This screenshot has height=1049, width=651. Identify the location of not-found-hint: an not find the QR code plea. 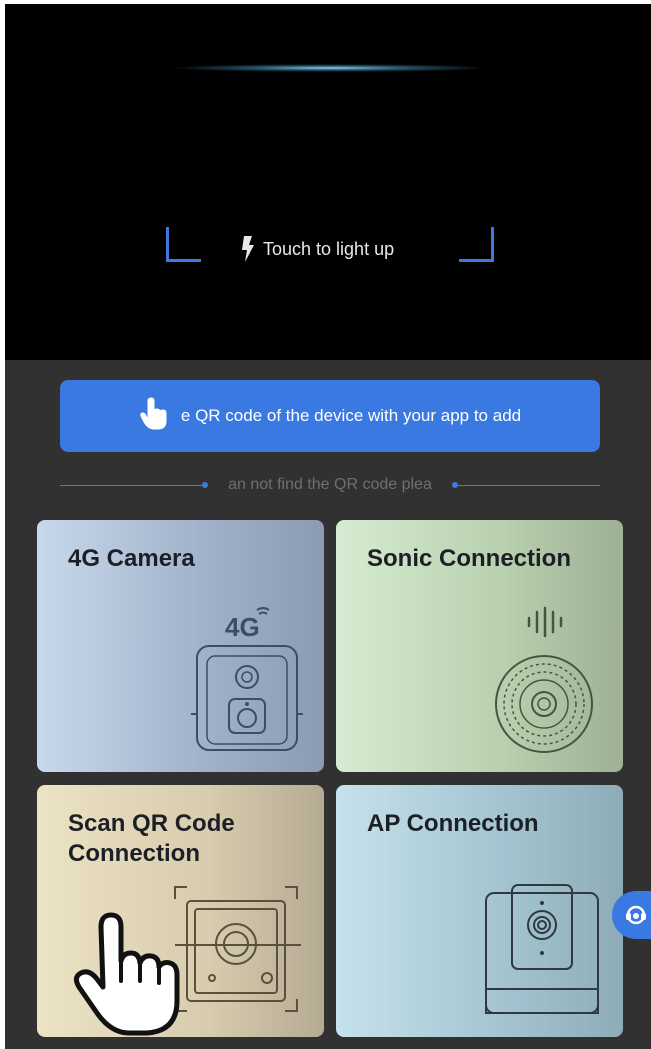
(330, 485).